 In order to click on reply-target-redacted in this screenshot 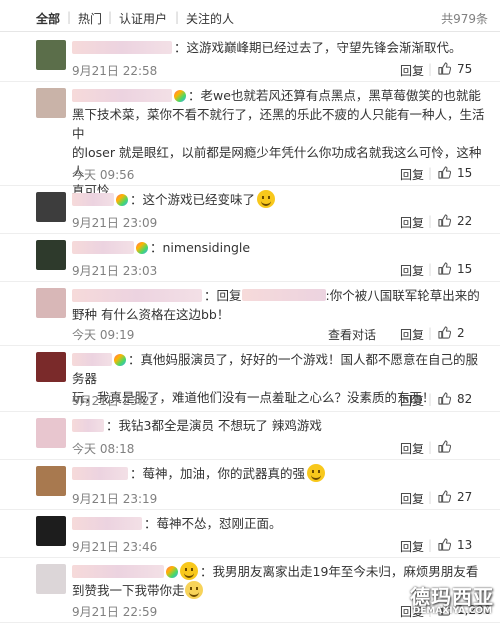, I will do `click(283, 295)`.